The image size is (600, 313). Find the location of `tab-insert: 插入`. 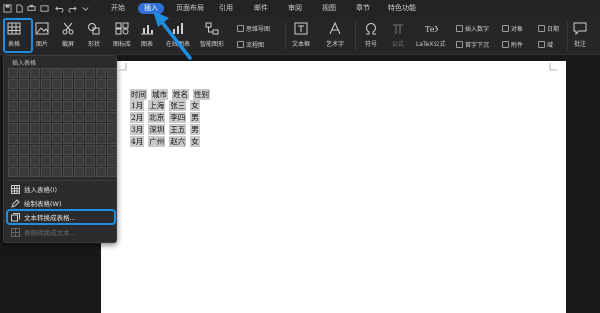

tab-insert: 插入 is located at coordinates (151, 8).